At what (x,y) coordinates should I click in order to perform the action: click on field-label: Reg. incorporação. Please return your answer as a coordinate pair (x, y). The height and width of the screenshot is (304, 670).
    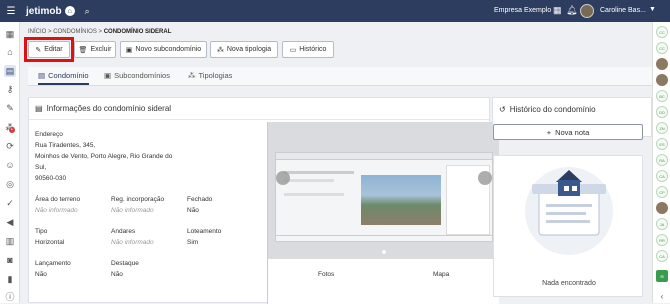
    Looking at the image, I should click on (138, 199).